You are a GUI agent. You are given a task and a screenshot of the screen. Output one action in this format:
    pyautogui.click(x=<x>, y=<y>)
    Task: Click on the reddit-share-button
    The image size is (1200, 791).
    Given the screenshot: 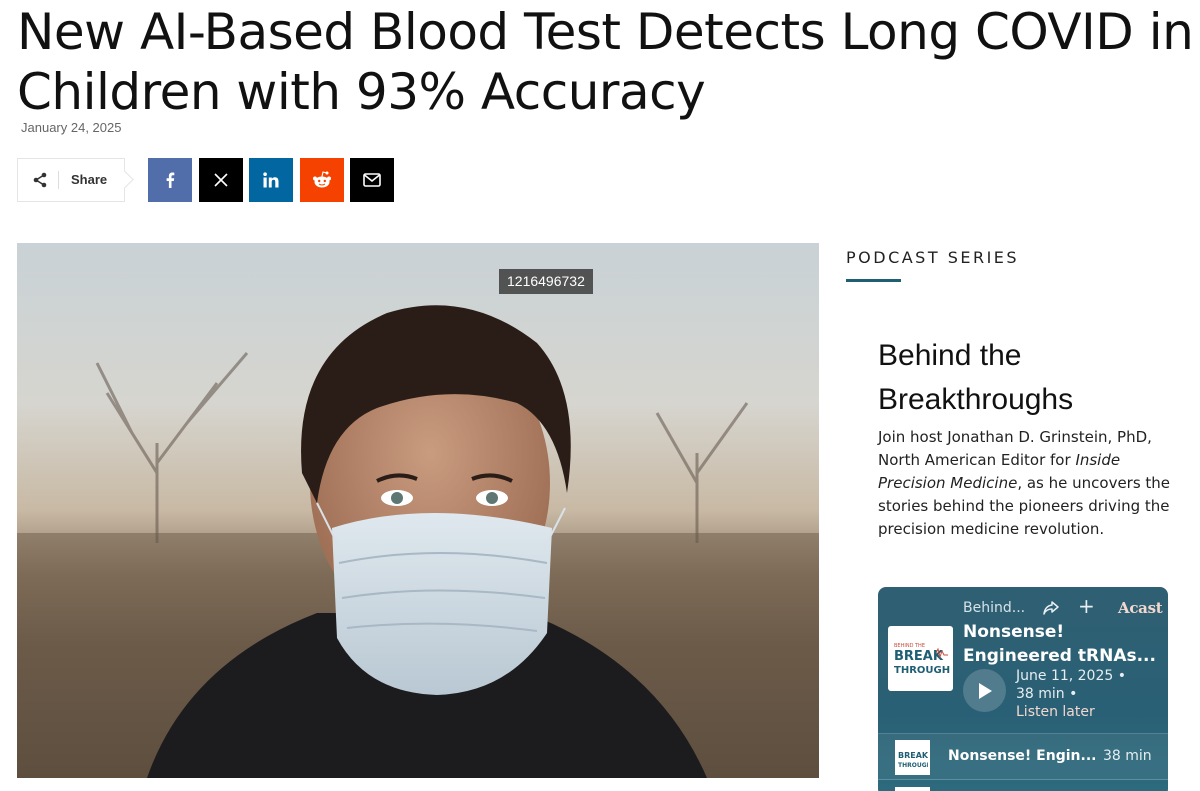 What is the action you would take?
    pyautogui.click(x=322, y=180)
    